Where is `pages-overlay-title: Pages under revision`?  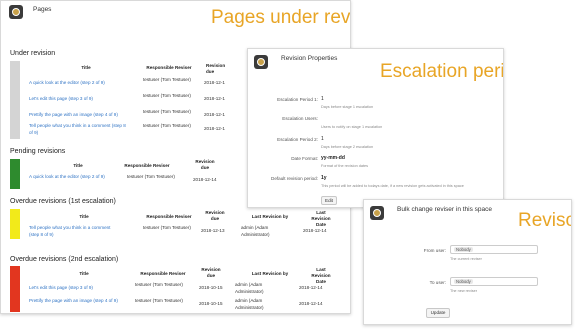
pages-overlay-title: Pages under revision is located at coordinates (281, 17).